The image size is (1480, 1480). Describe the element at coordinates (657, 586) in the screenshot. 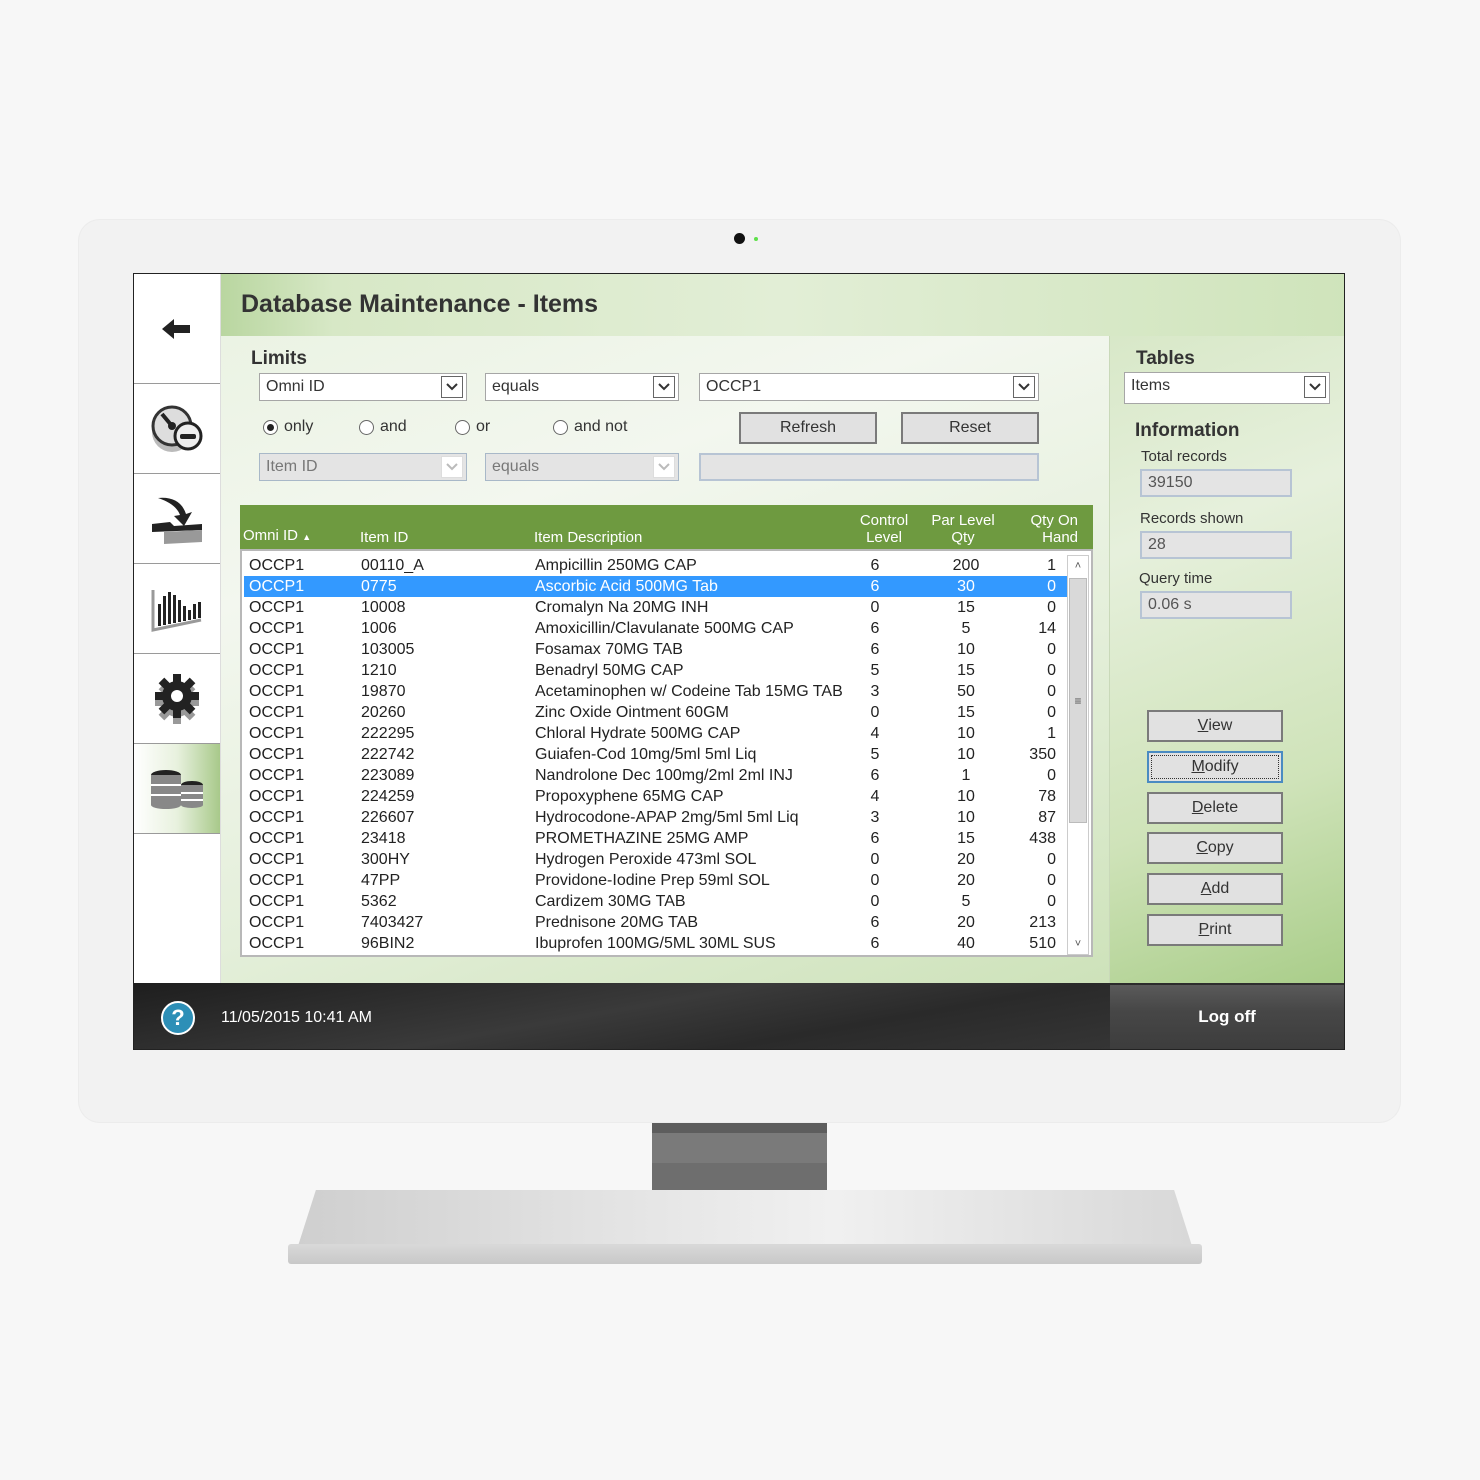

I see `table-row: OCCP1 0775 Ascorbic Acid 500MG Tab 6 30 0` at that location.